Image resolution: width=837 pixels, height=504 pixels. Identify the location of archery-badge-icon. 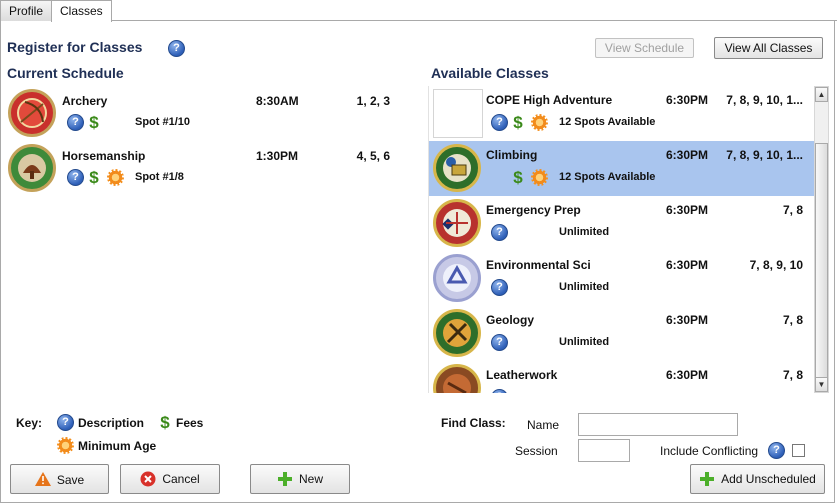
(32, 113).